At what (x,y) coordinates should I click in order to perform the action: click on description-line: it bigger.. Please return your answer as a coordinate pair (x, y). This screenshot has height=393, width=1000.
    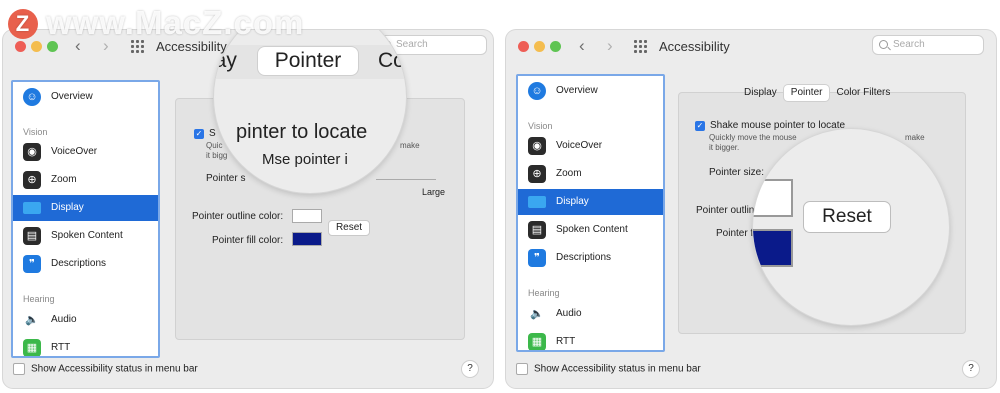
    Looking at the image, I should click on (724, 147).